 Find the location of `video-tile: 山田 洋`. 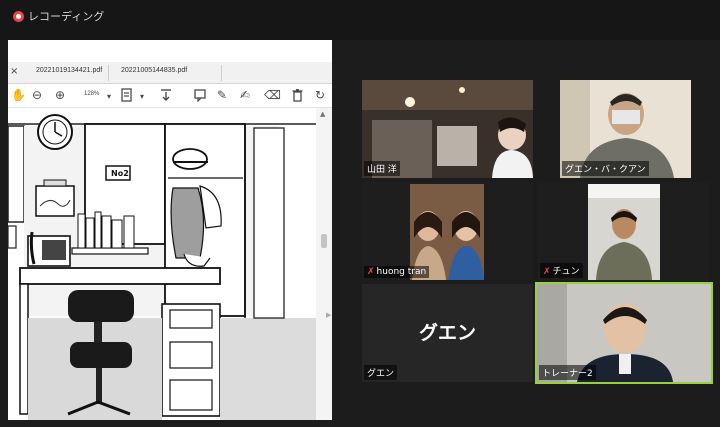

video-tile: 山田 洋 is located at coordinates (447, 129).